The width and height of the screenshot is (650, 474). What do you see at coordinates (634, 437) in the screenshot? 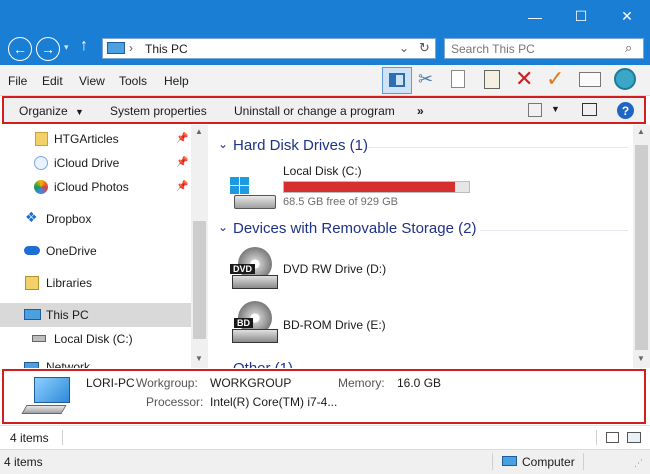
I see `tiles-view-icon` at bounding box center [634, 437].